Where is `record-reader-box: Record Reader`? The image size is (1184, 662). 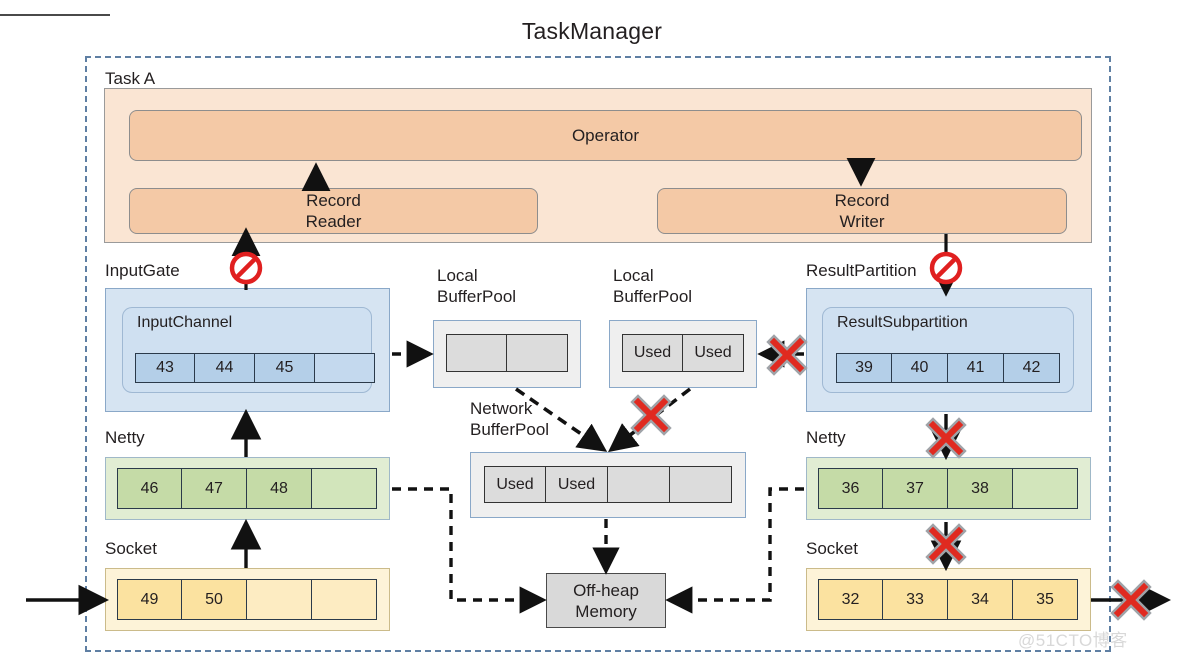 record-reader-box: Record Reader is located at coordinates (333, 211).